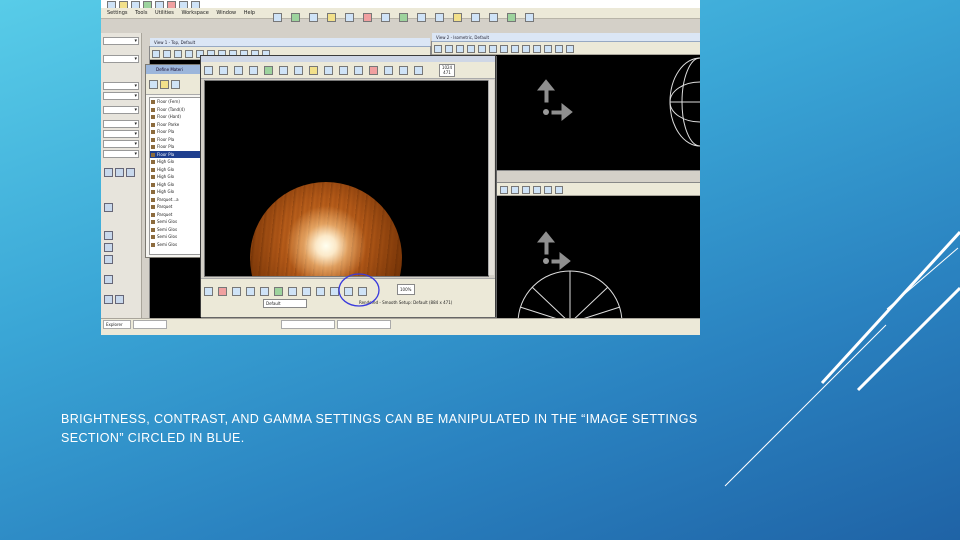 The image size is (960, 540). What do you see at coordinates (175, 117) in the screenshot?
I see `material-list-item: Floor (Hard)` at bounding box center [175, 117].